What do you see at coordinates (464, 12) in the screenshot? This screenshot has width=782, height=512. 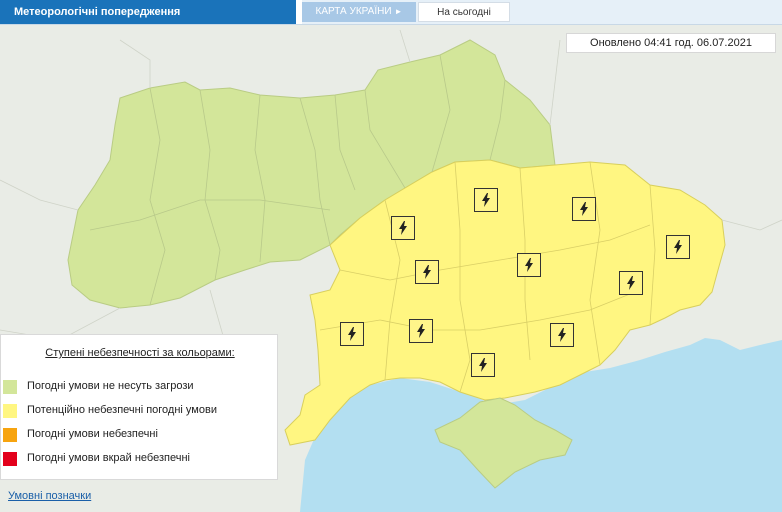 I see `tab-today: На сьогодні` at bounding box center [464, 12].